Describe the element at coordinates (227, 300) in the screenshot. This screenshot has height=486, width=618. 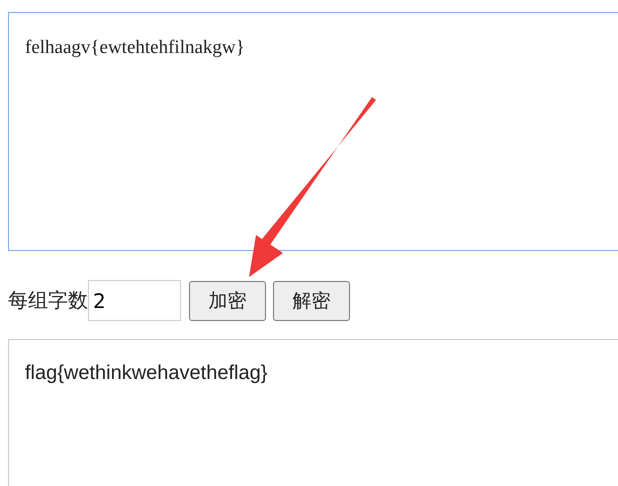
I see `action-button: 加密` at that location.